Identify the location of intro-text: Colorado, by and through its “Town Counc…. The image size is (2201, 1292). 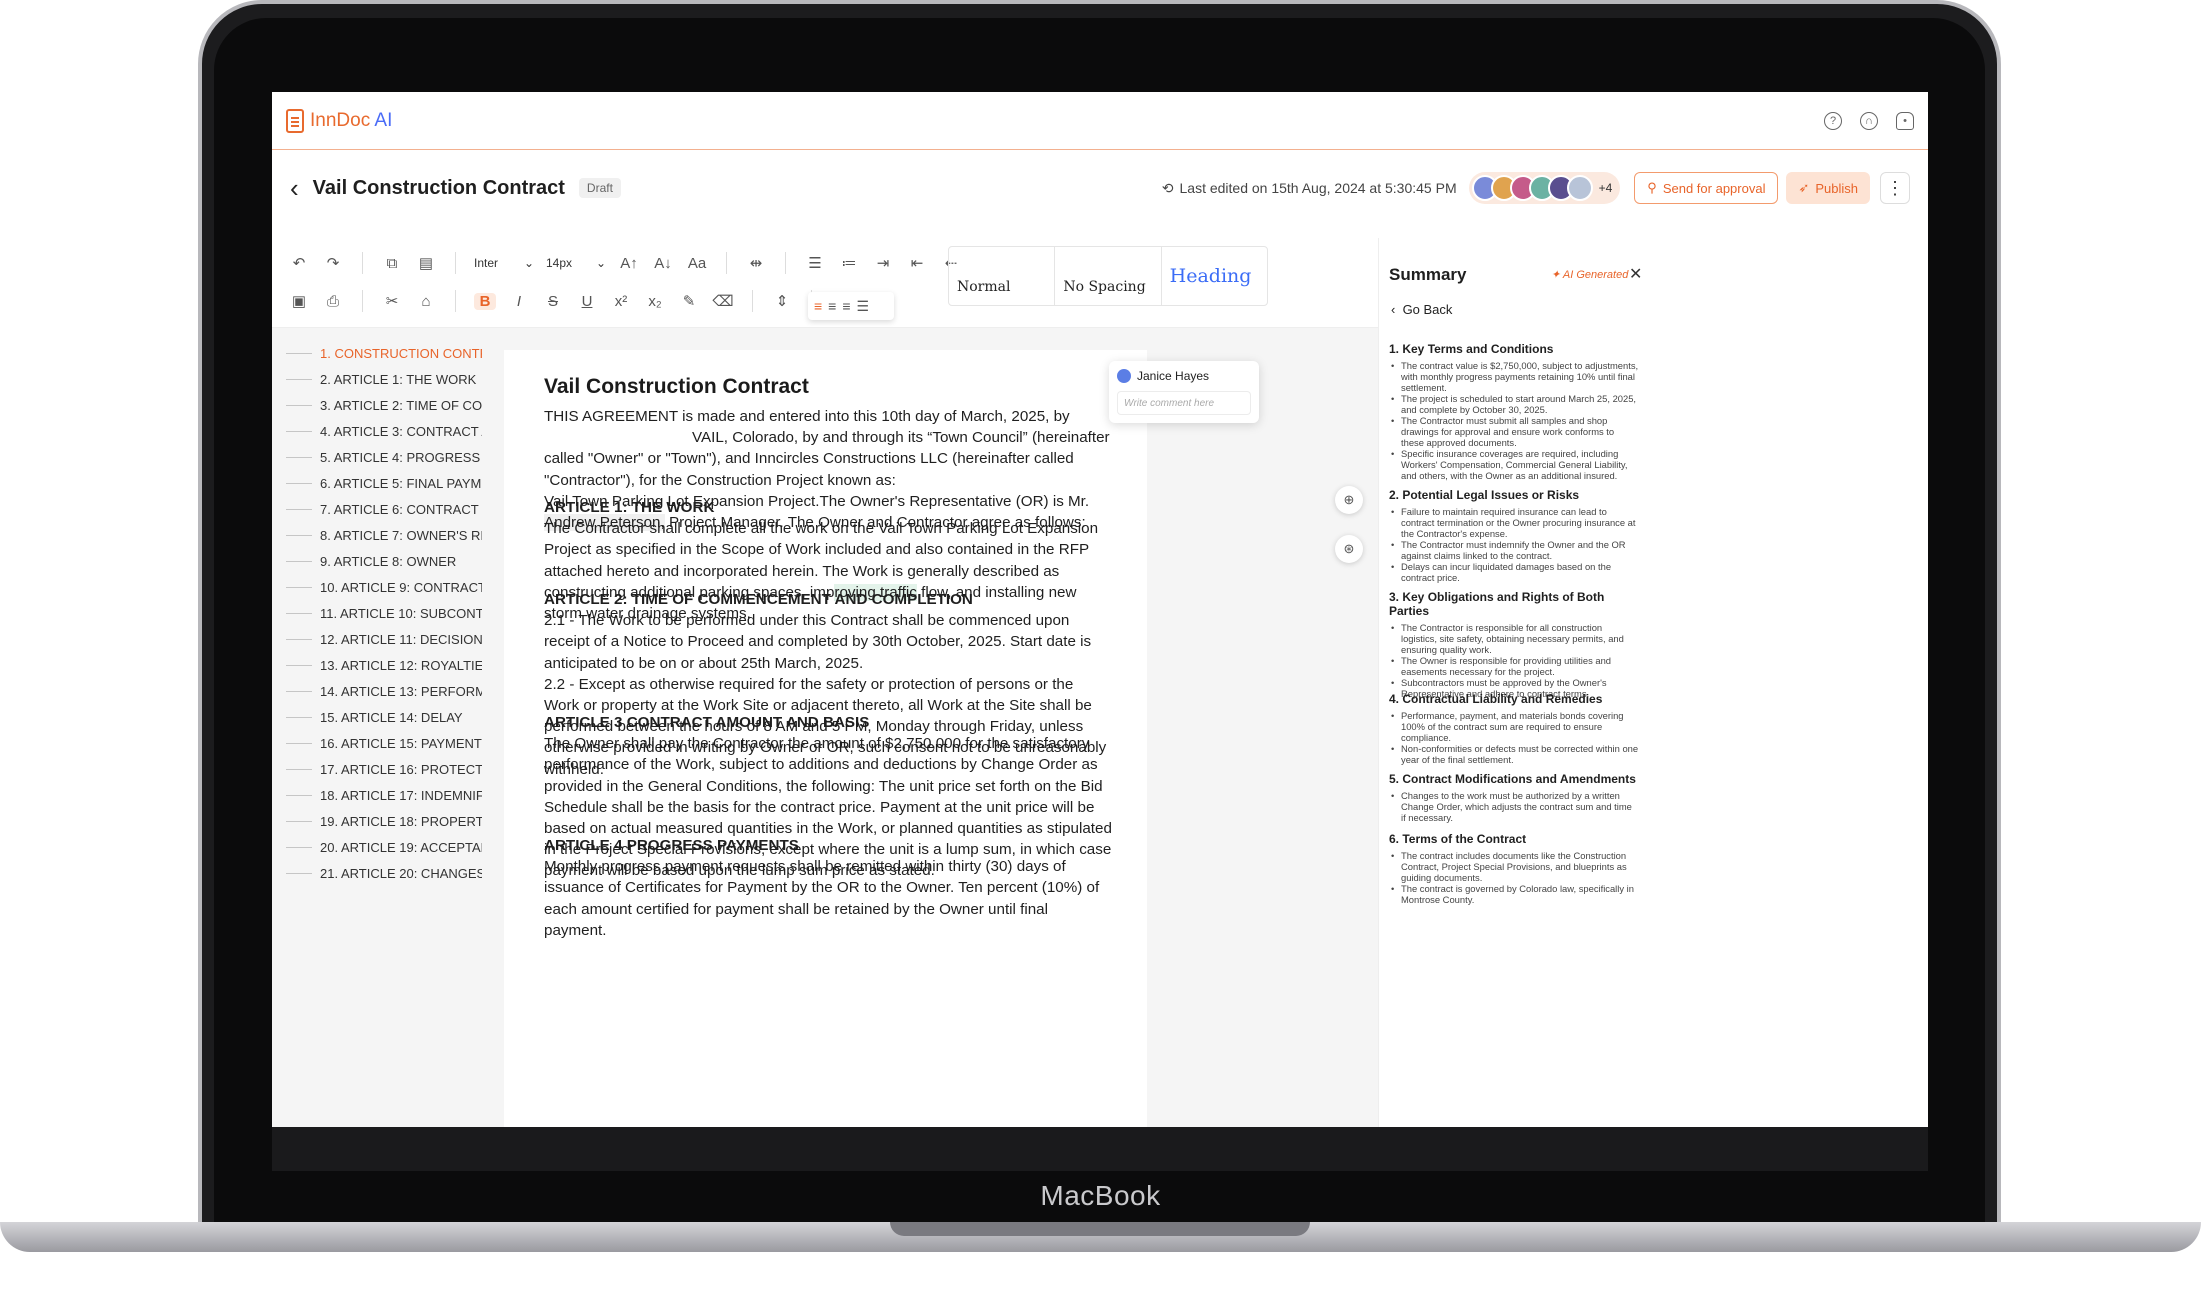
(827, 459).